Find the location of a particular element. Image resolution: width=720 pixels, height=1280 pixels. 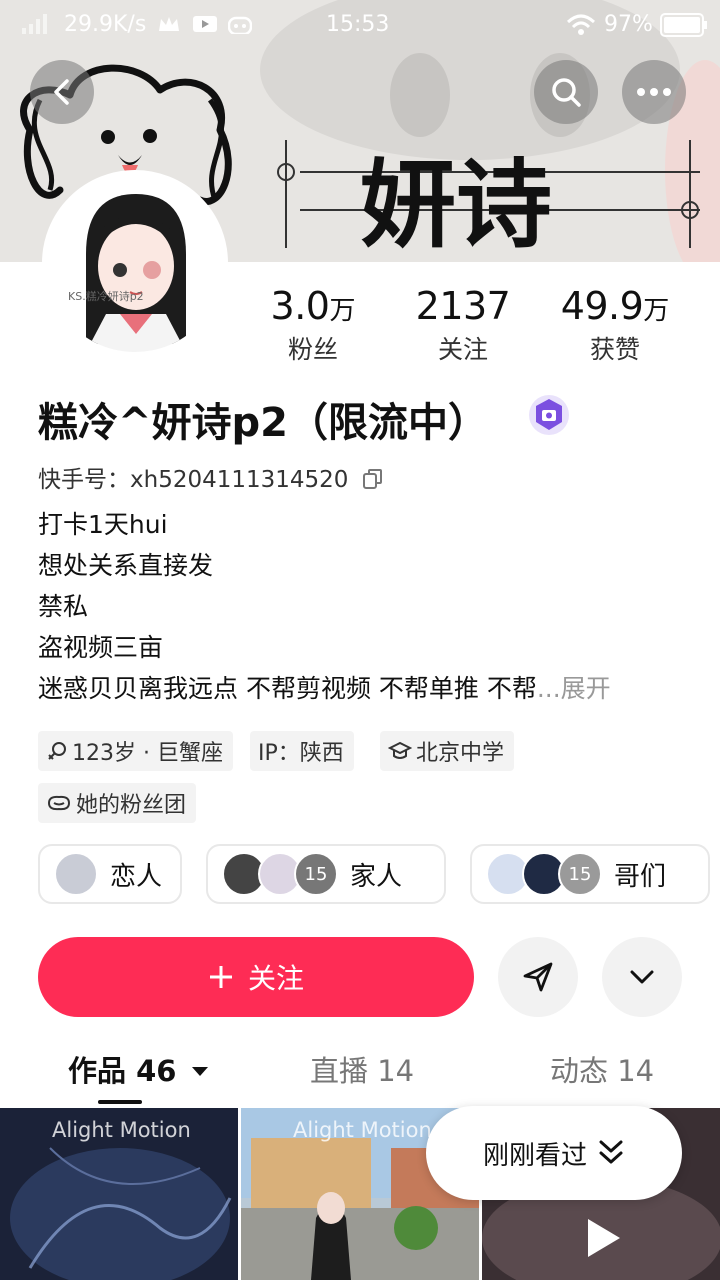

send-icon is located at coordinates (538, 977).